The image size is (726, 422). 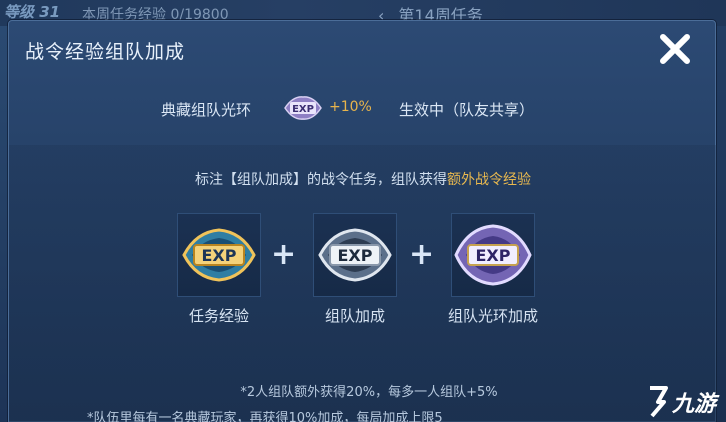 I want to click on exp-silver-icon: EXP, so click(x=355, y=255).